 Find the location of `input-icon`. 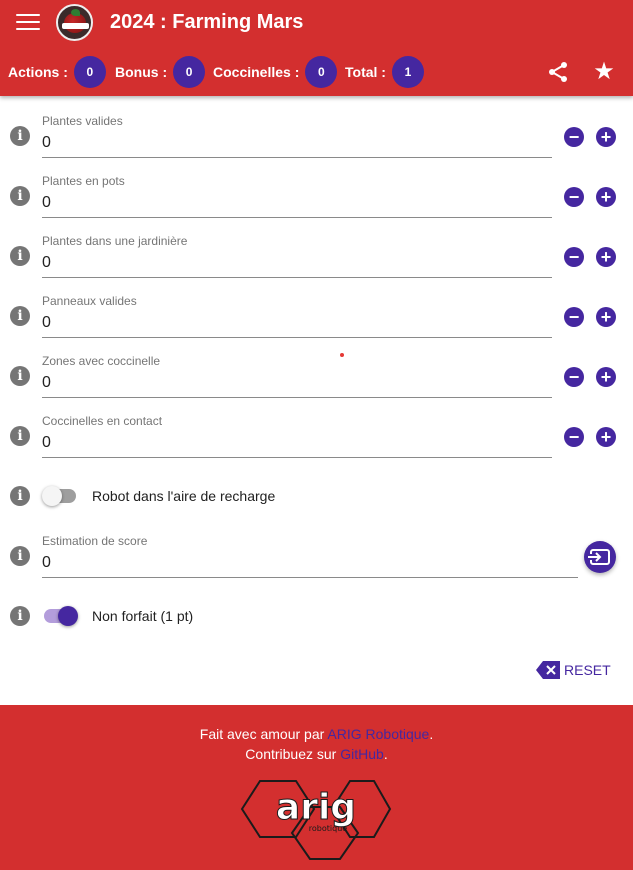

input-icon is located at coordinates (600, 557).